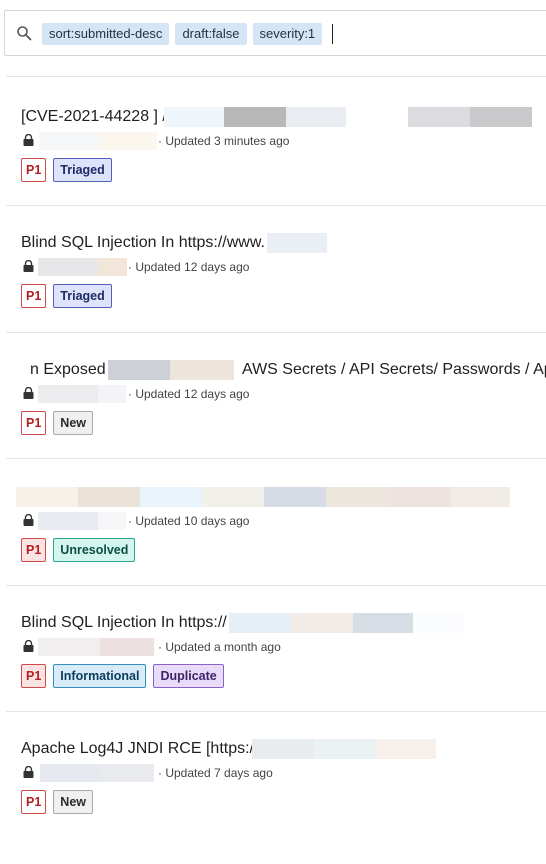 This screenshot has width=546, height=864. Describe the element at coordinates (287, 34) in the screenshot. I see `filter-chip-severity: severity:1` at that location.